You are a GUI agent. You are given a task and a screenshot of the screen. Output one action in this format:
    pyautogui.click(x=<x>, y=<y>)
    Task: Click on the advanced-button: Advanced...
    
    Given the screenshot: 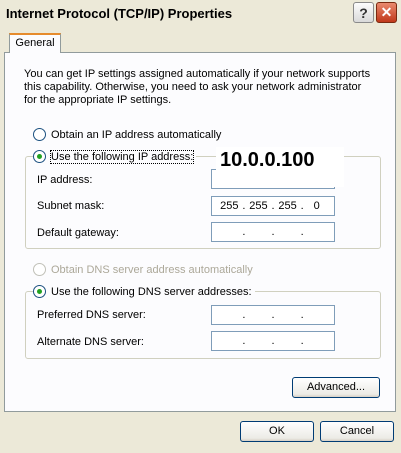 What is the action you would take?
    pyautogui.click(x=336, y=387)
    